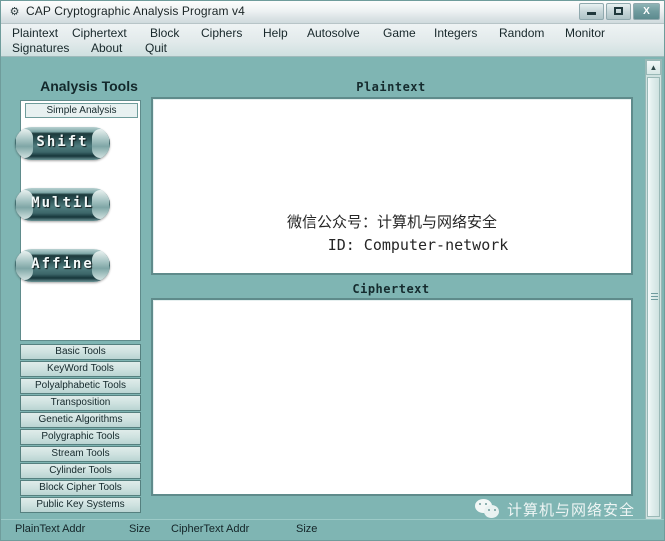 The height and width of the screenshot is (541, 665). Describe the element at coordinates (80, 386) in the screenshot. I see `tool-button-polyalphabetic-tools: Polyalphabetic Tools` at that location.